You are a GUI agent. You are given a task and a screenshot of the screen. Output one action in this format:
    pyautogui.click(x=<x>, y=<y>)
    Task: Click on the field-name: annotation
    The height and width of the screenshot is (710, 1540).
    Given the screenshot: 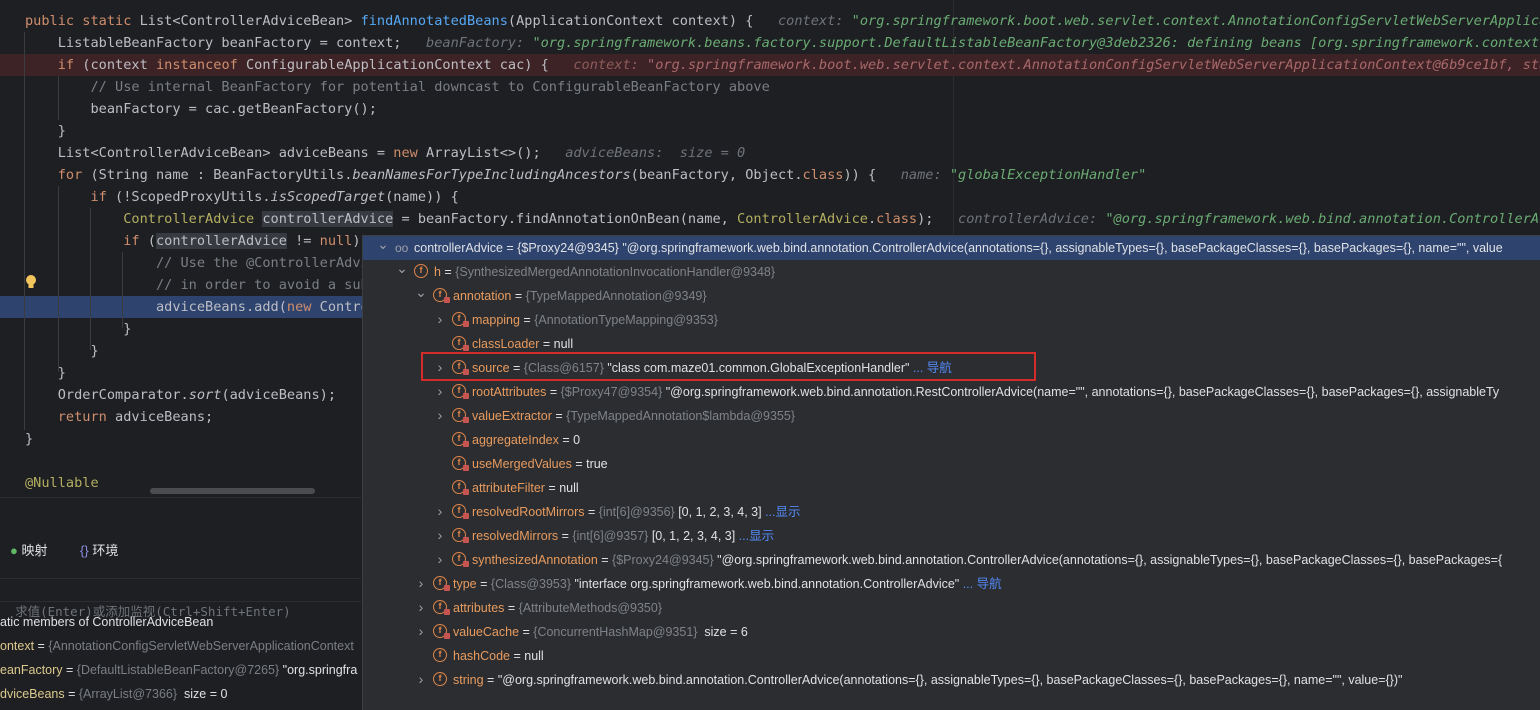 What is the action you would take?
    pyautogui.click(x=482, y=296)
    